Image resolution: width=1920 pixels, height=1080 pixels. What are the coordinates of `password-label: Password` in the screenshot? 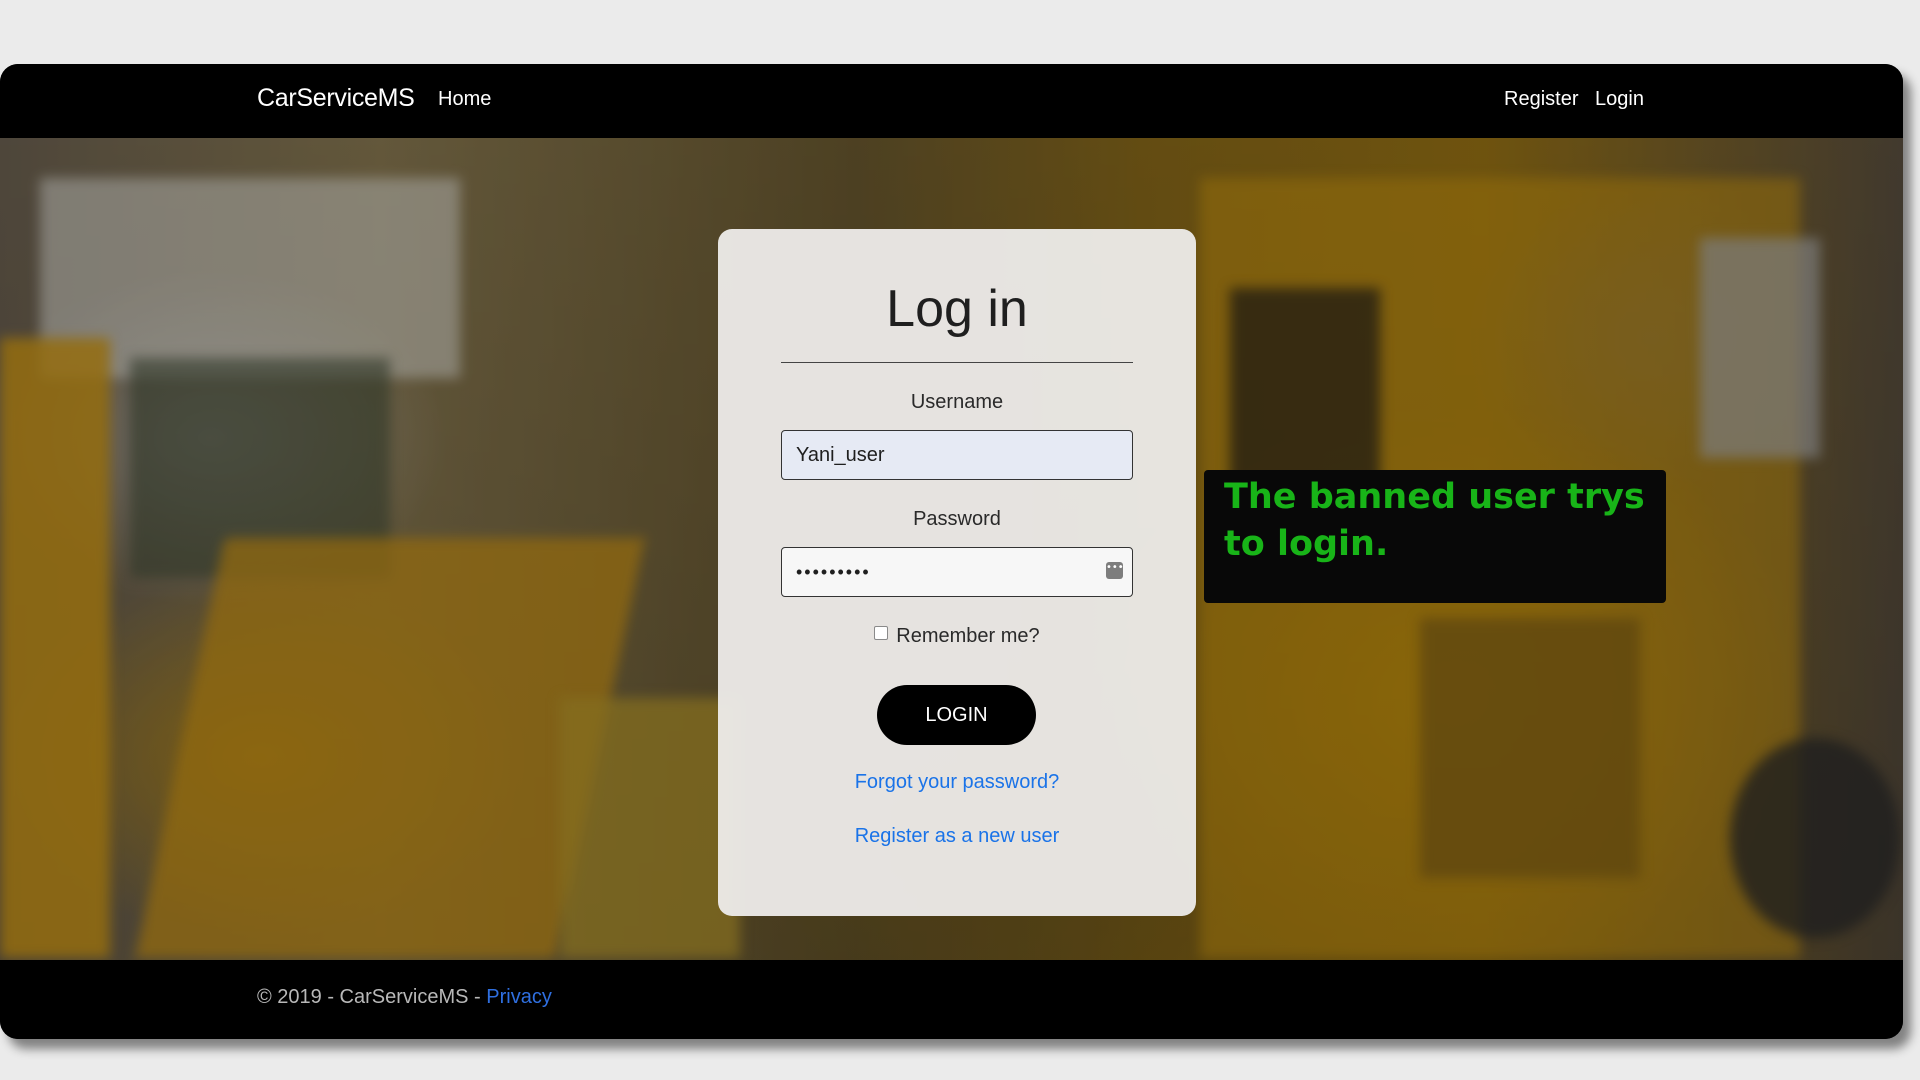 It's located at (957, 519).